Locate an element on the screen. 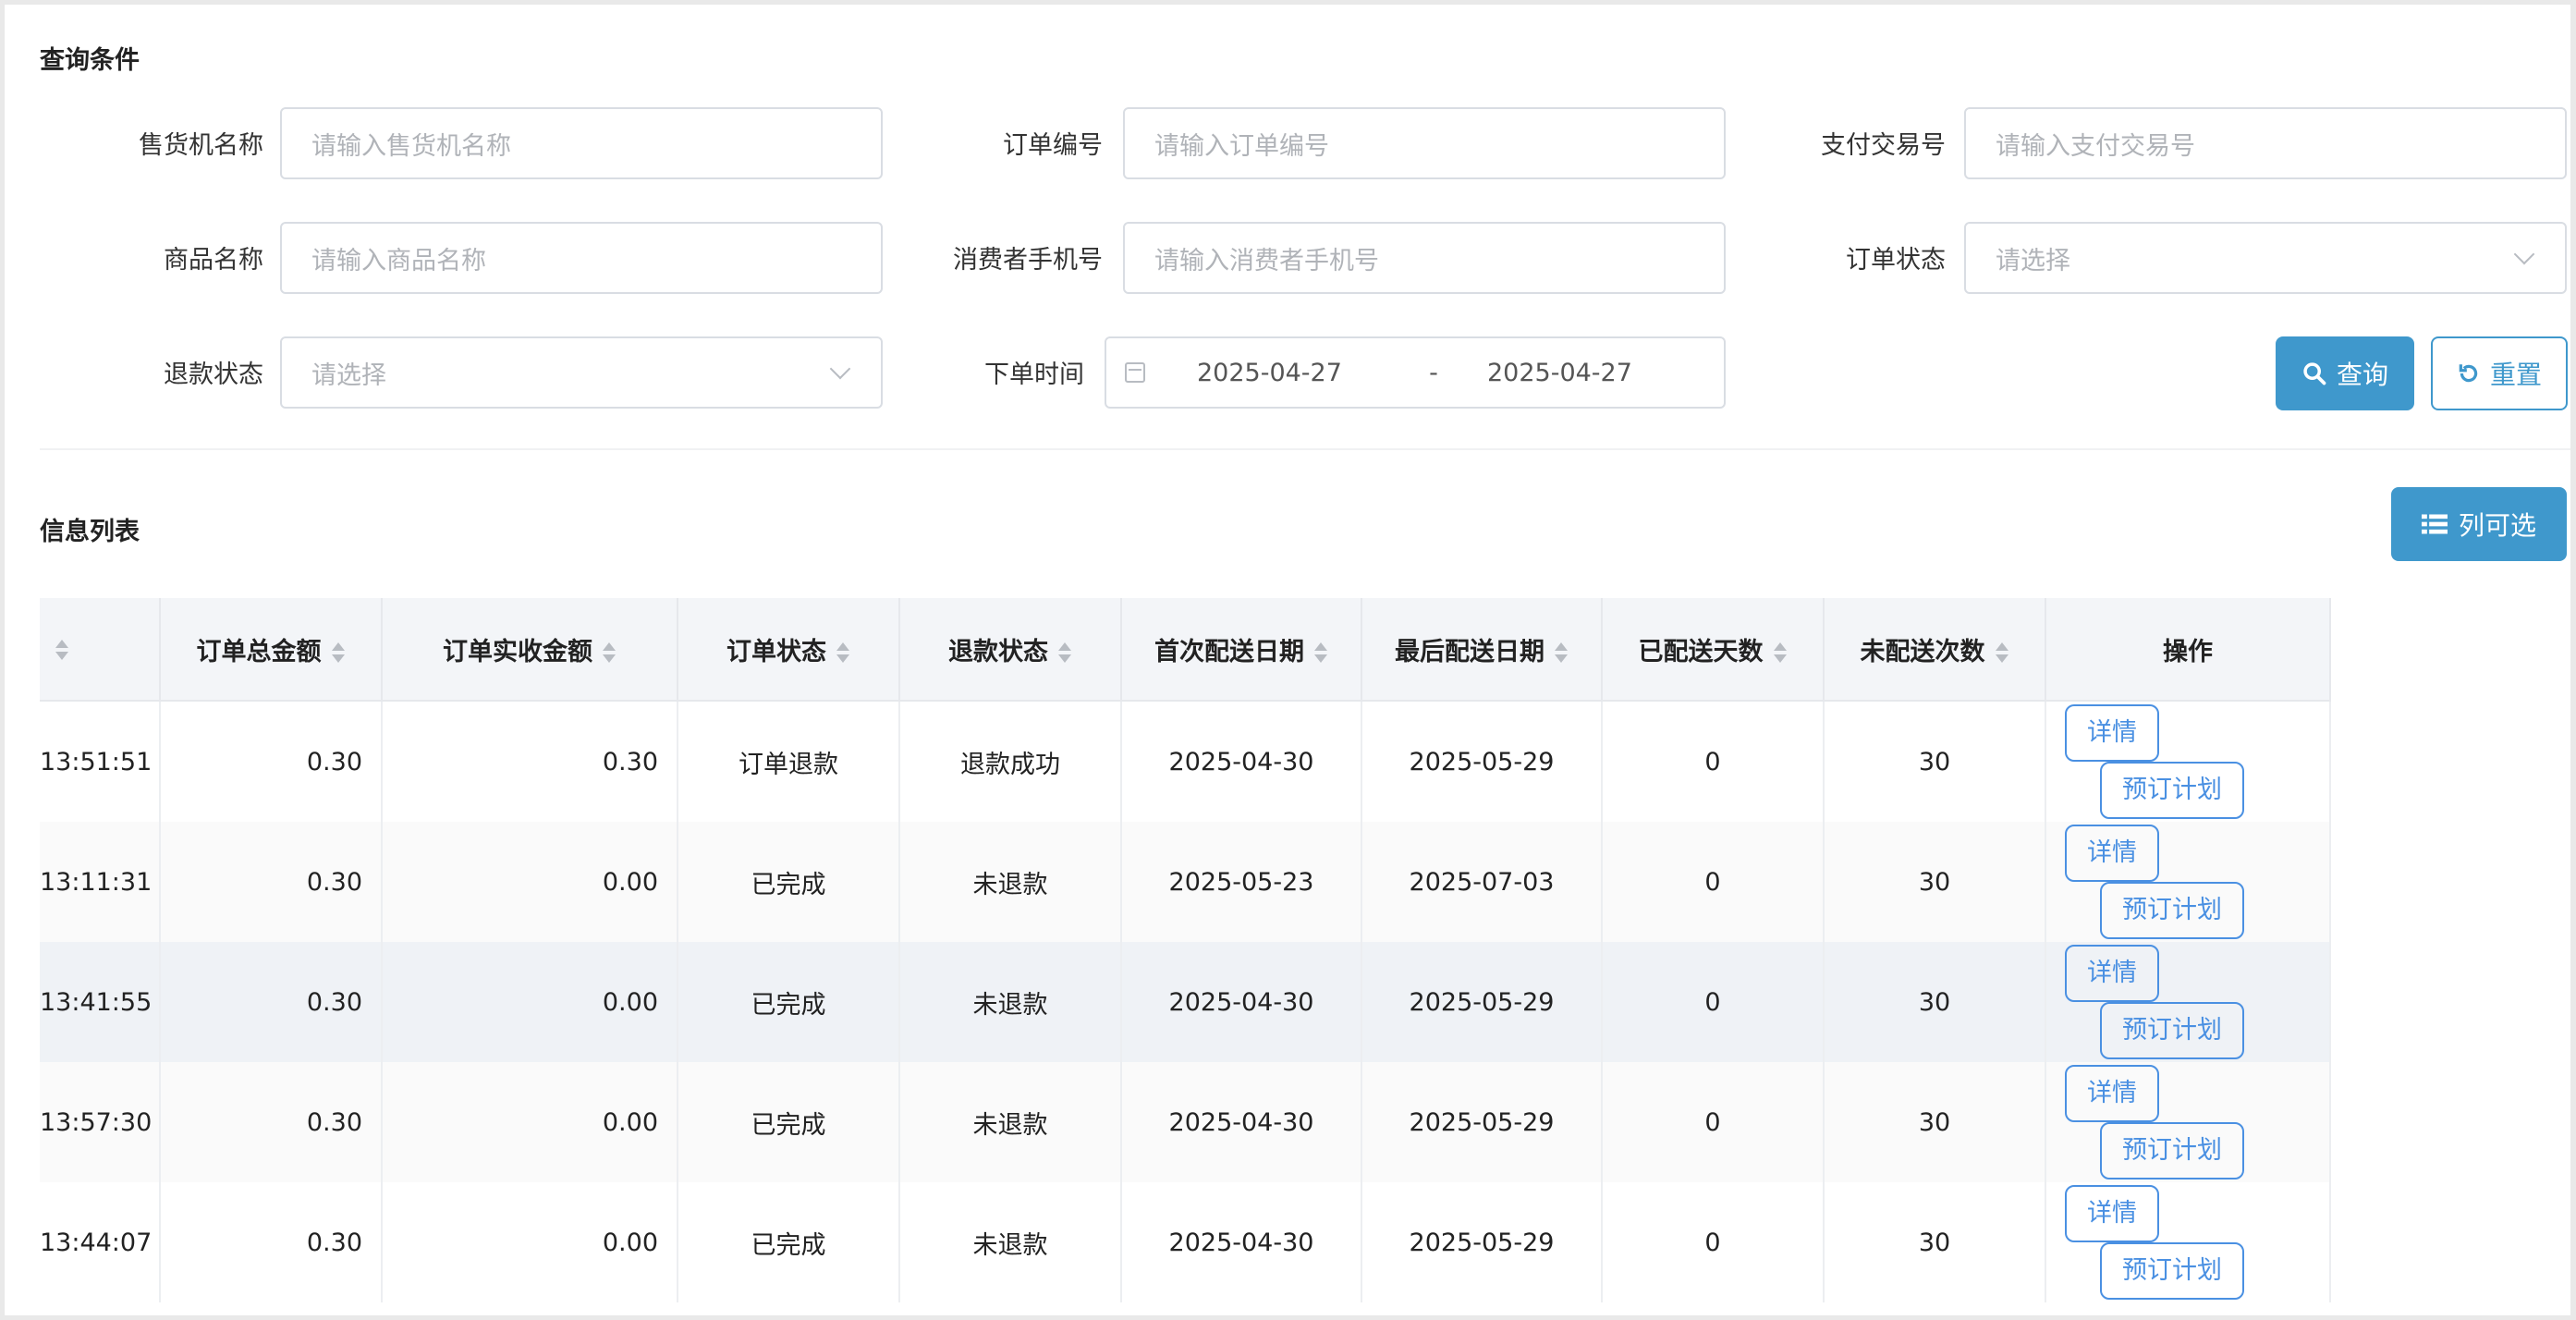 This screenshot has height=1320, width=2576. col-header-delivered-days: 已配送天数 is located at coordinates (1713, 650).